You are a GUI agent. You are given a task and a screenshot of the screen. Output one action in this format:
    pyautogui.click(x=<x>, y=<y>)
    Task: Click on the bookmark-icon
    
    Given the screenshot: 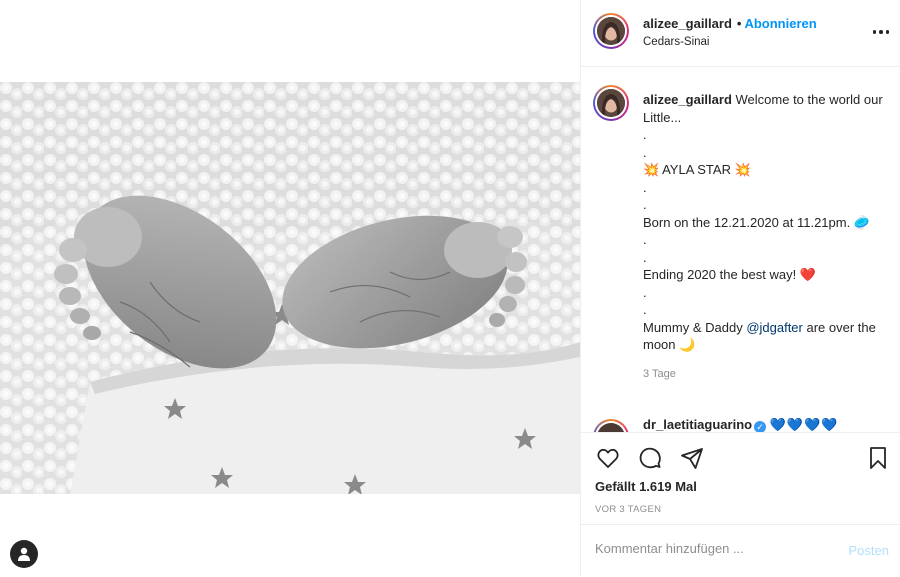 What is the action you would take?
    pyautogui.click(x=878, y=458)
    